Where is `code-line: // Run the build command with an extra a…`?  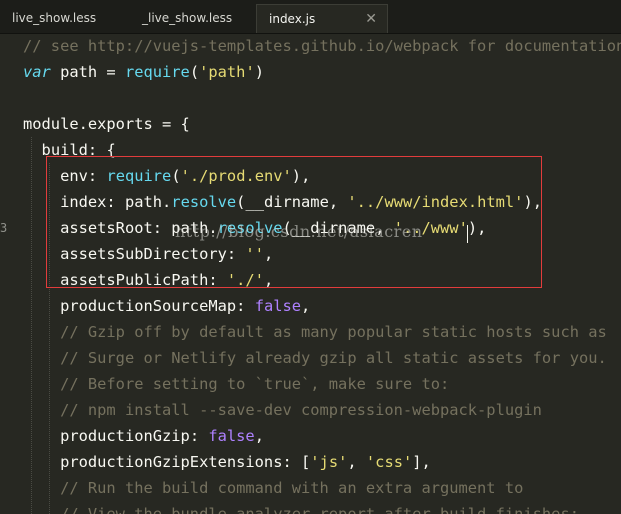
code-line: // Run the build command with an extra a… is located at coordinates (273, 488).